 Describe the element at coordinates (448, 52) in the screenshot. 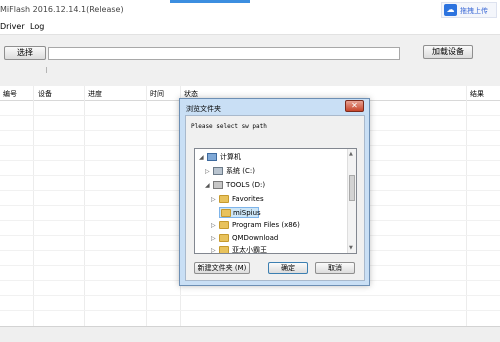

I see `load-device-button: 加载设备` at that location.